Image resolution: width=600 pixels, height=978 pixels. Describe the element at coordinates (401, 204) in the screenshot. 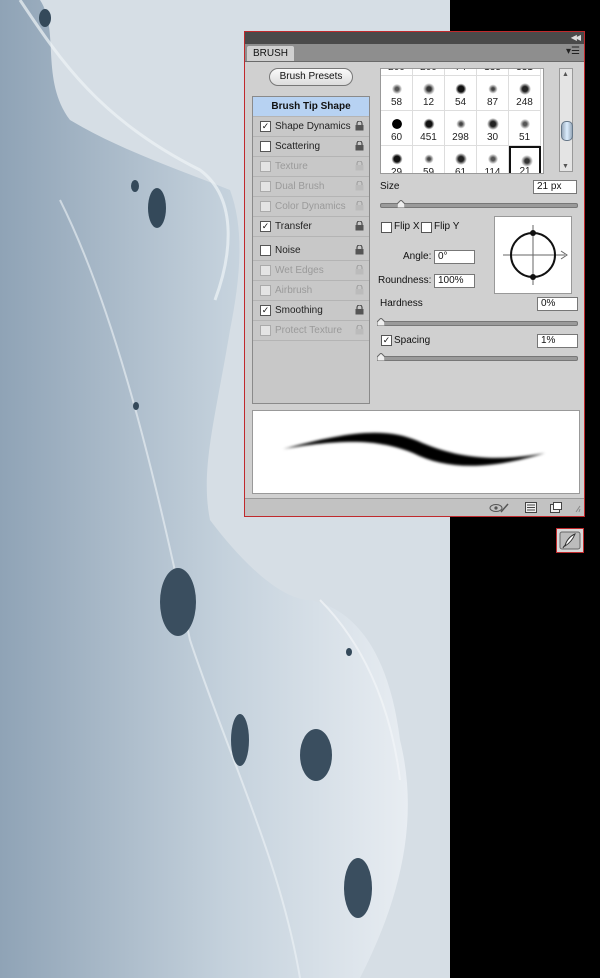

I see `size-slider-knob` at that location.